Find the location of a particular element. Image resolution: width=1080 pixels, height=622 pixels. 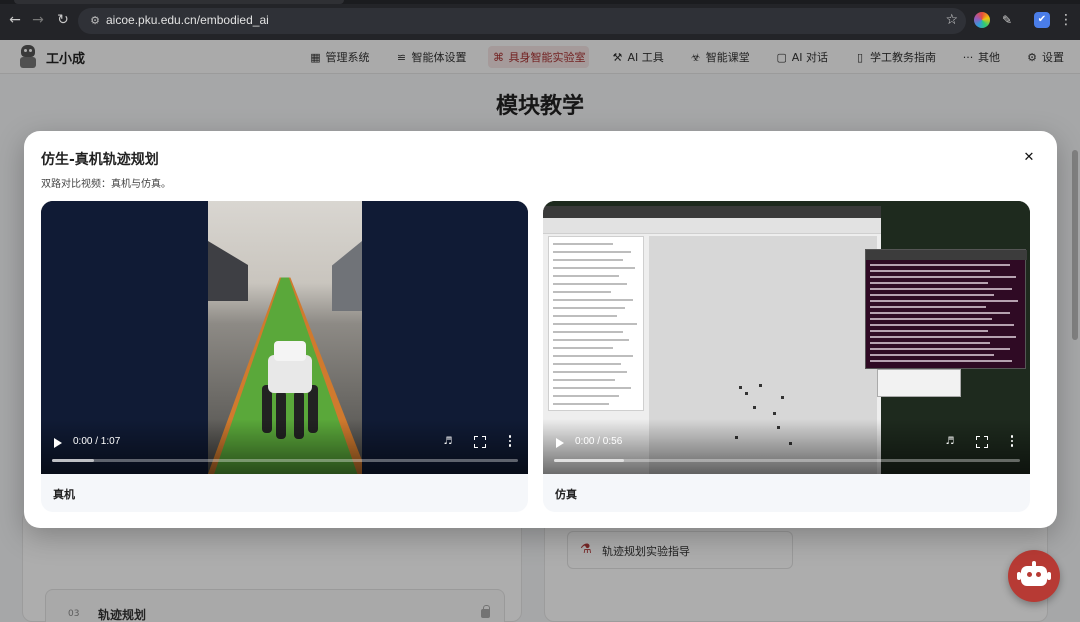

robot-ear is located at coordinates (1049, 576).